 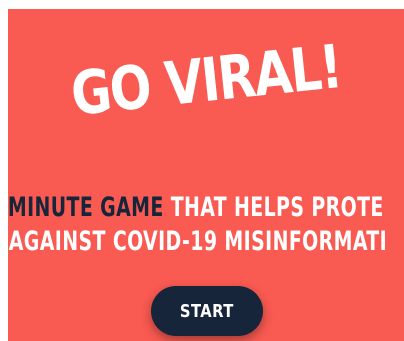 I want to click on tagline-line-1: 5-MINUTE GAME THAT HELPS PROTE, so click(x=195, y=208).